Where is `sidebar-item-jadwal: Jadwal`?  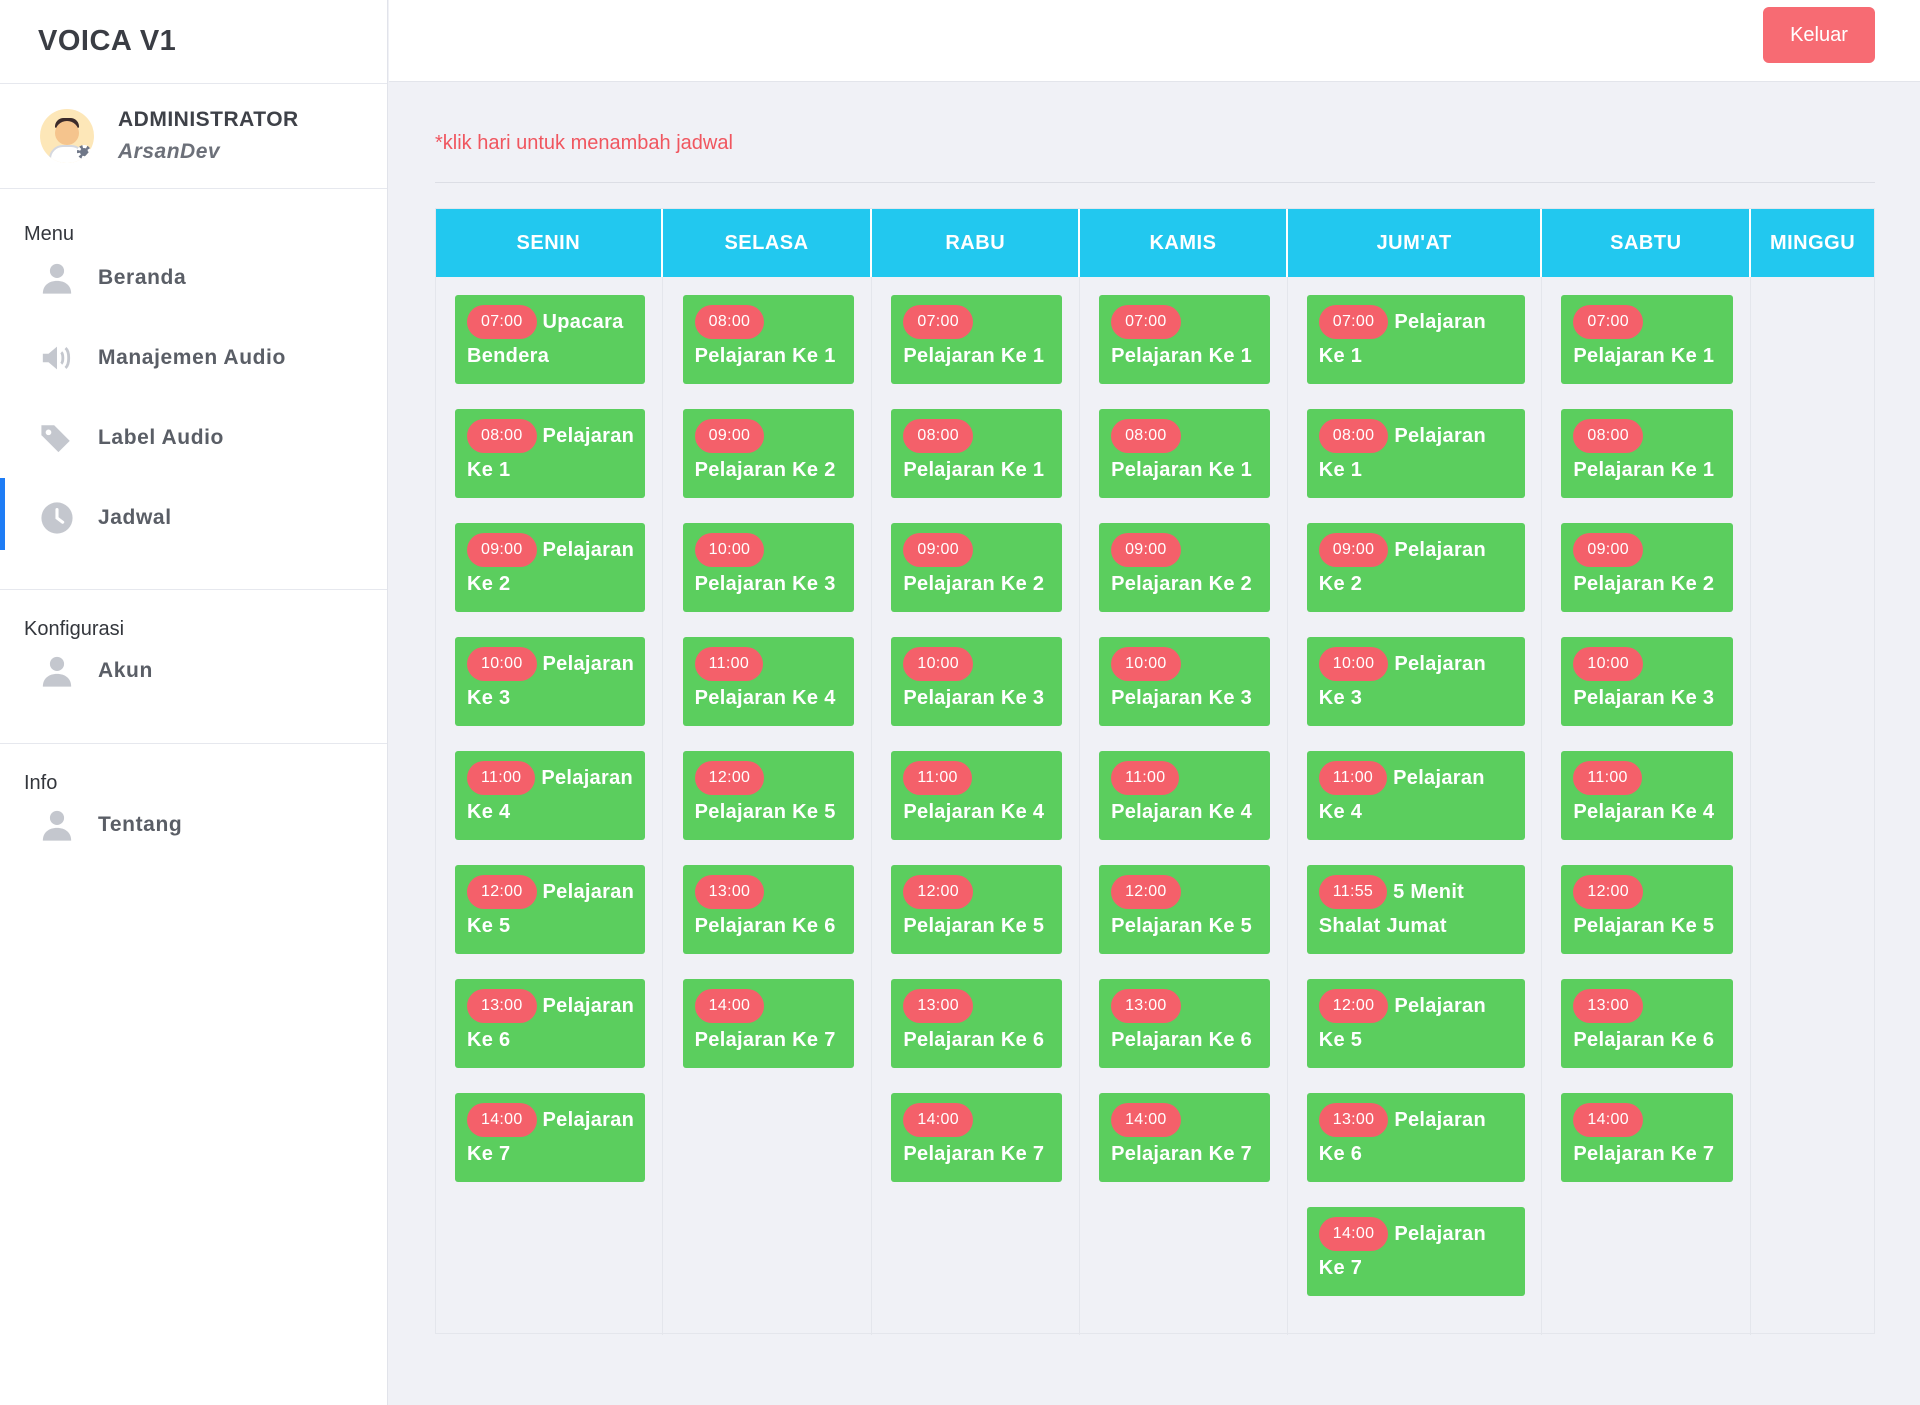
sidebar-item-jadwal: Jadwal is located at coordinates (193, 518).